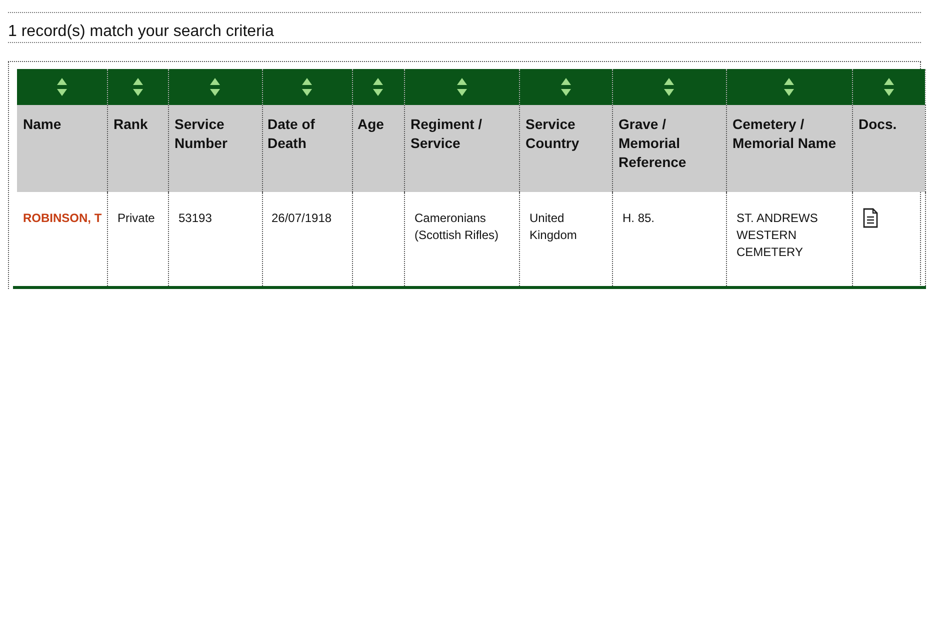 This screenshot has width=930, height=629. Describe the element at coordinates (195, 218) in the screenshot. I see `table-cell: 53193` at that location.